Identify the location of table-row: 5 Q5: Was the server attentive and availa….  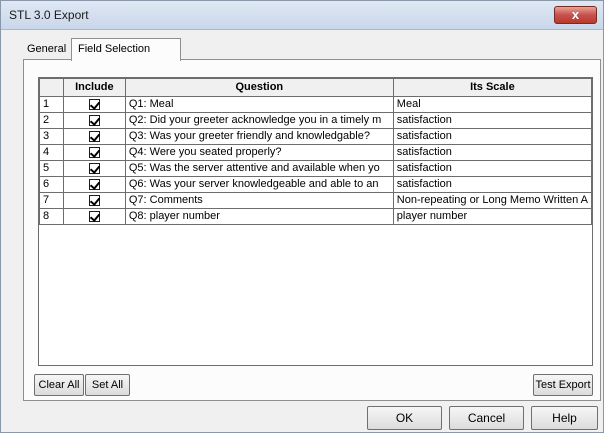
(315, 168).